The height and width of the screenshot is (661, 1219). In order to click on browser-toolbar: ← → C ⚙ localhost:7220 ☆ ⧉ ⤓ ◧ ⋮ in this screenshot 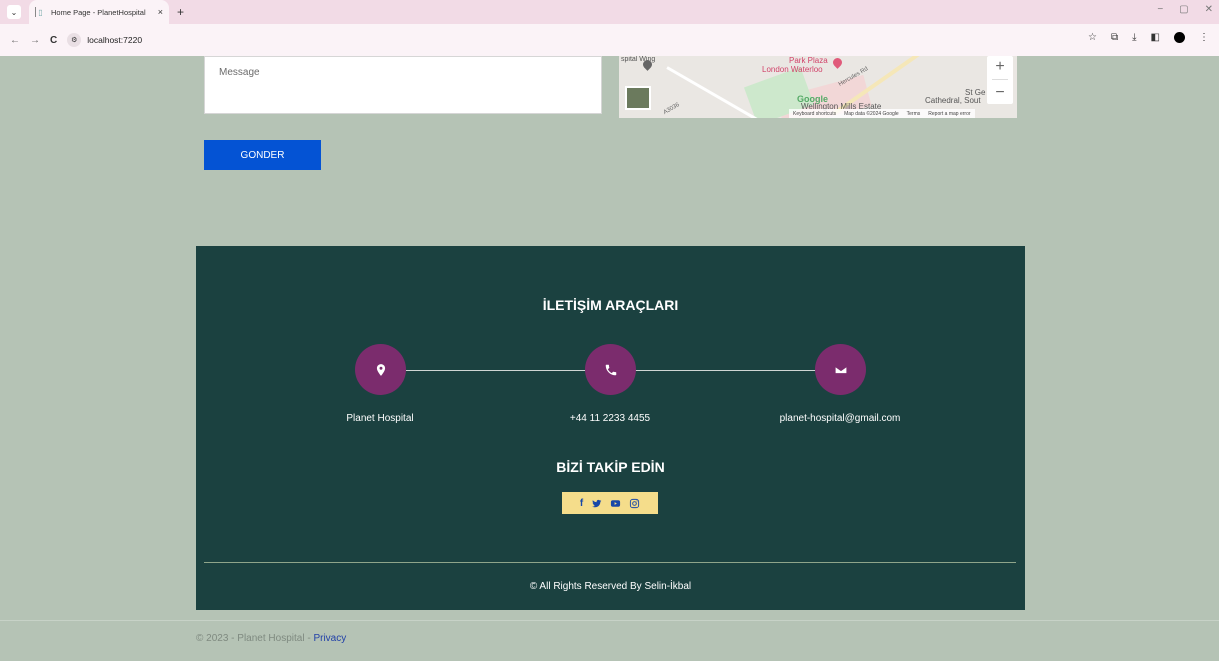, I will do `click(609, 40)`.